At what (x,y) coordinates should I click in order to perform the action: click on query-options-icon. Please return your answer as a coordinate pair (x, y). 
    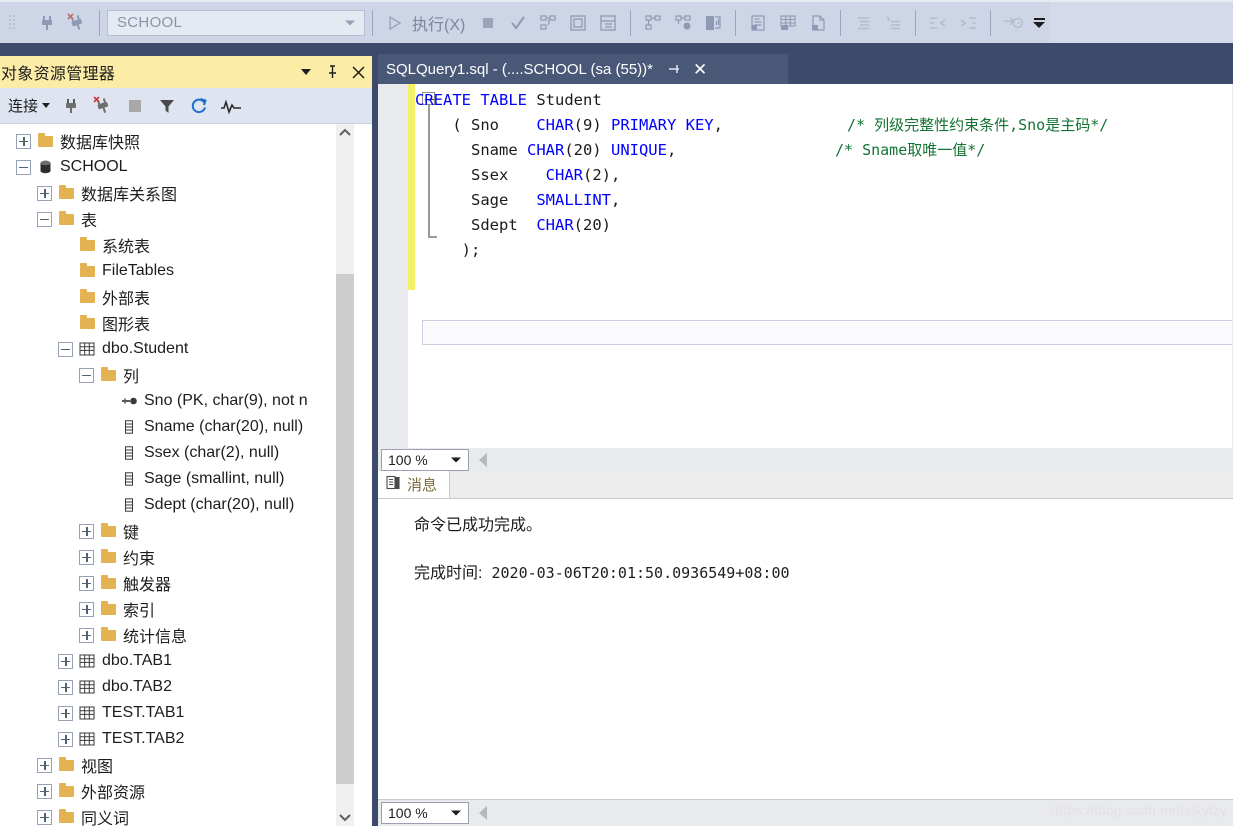
    Looking at the image, I should click on (578, 23).